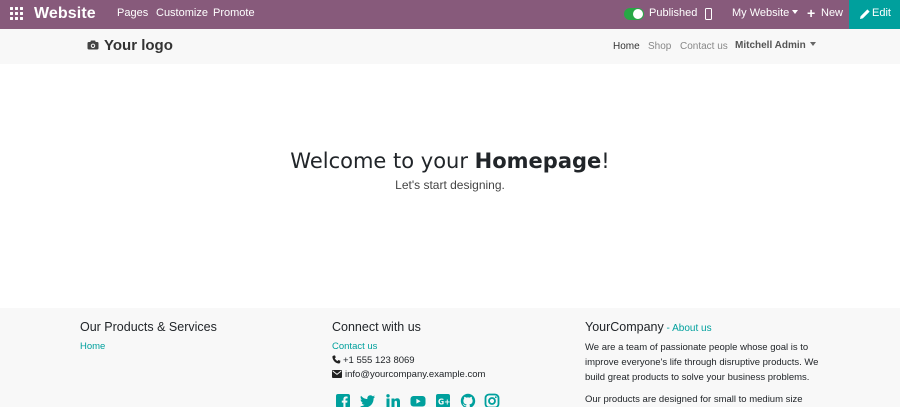 The width and height of the screenshot is (900, 407). Describe the element at coordinates (605, 161) in the screenshot. I see `hero-title-suffix: !` at that location.